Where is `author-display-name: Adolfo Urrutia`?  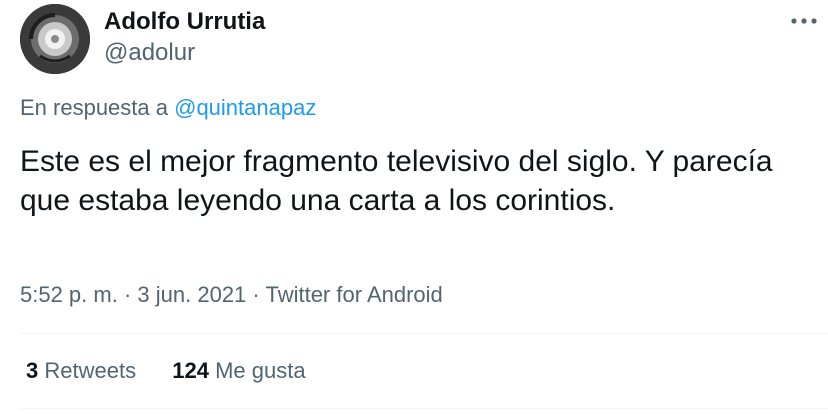
author-display-name: Adolfo Urrutia is located at coordinates (184, 22).